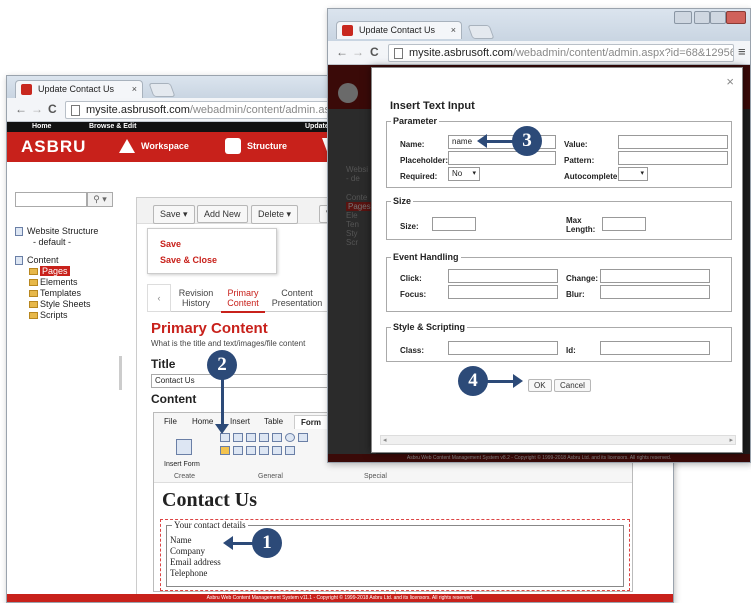 Image resolution: width=751 pixels, height=603 pixels. What do you see at coordinates (633, 174) in the screenshot?
I see `autocomplete-select: ▾` at bounding box center [633, 174].